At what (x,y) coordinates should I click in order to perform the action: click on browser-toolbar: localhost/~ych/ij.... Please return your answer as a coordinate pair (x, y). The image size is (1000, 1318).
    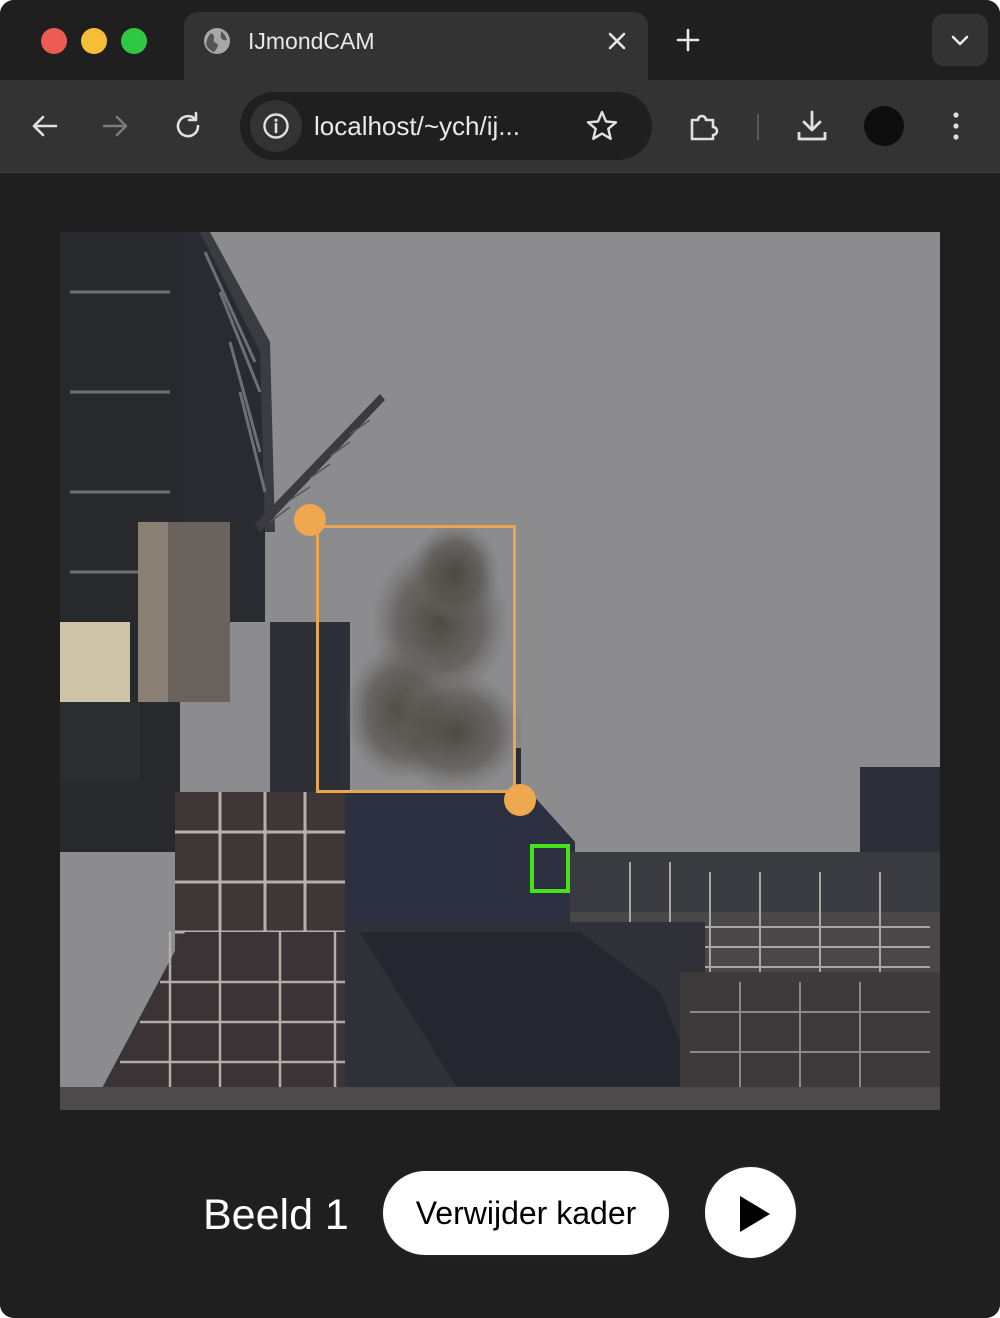
    Looking at the image, I should click on (500, 126).